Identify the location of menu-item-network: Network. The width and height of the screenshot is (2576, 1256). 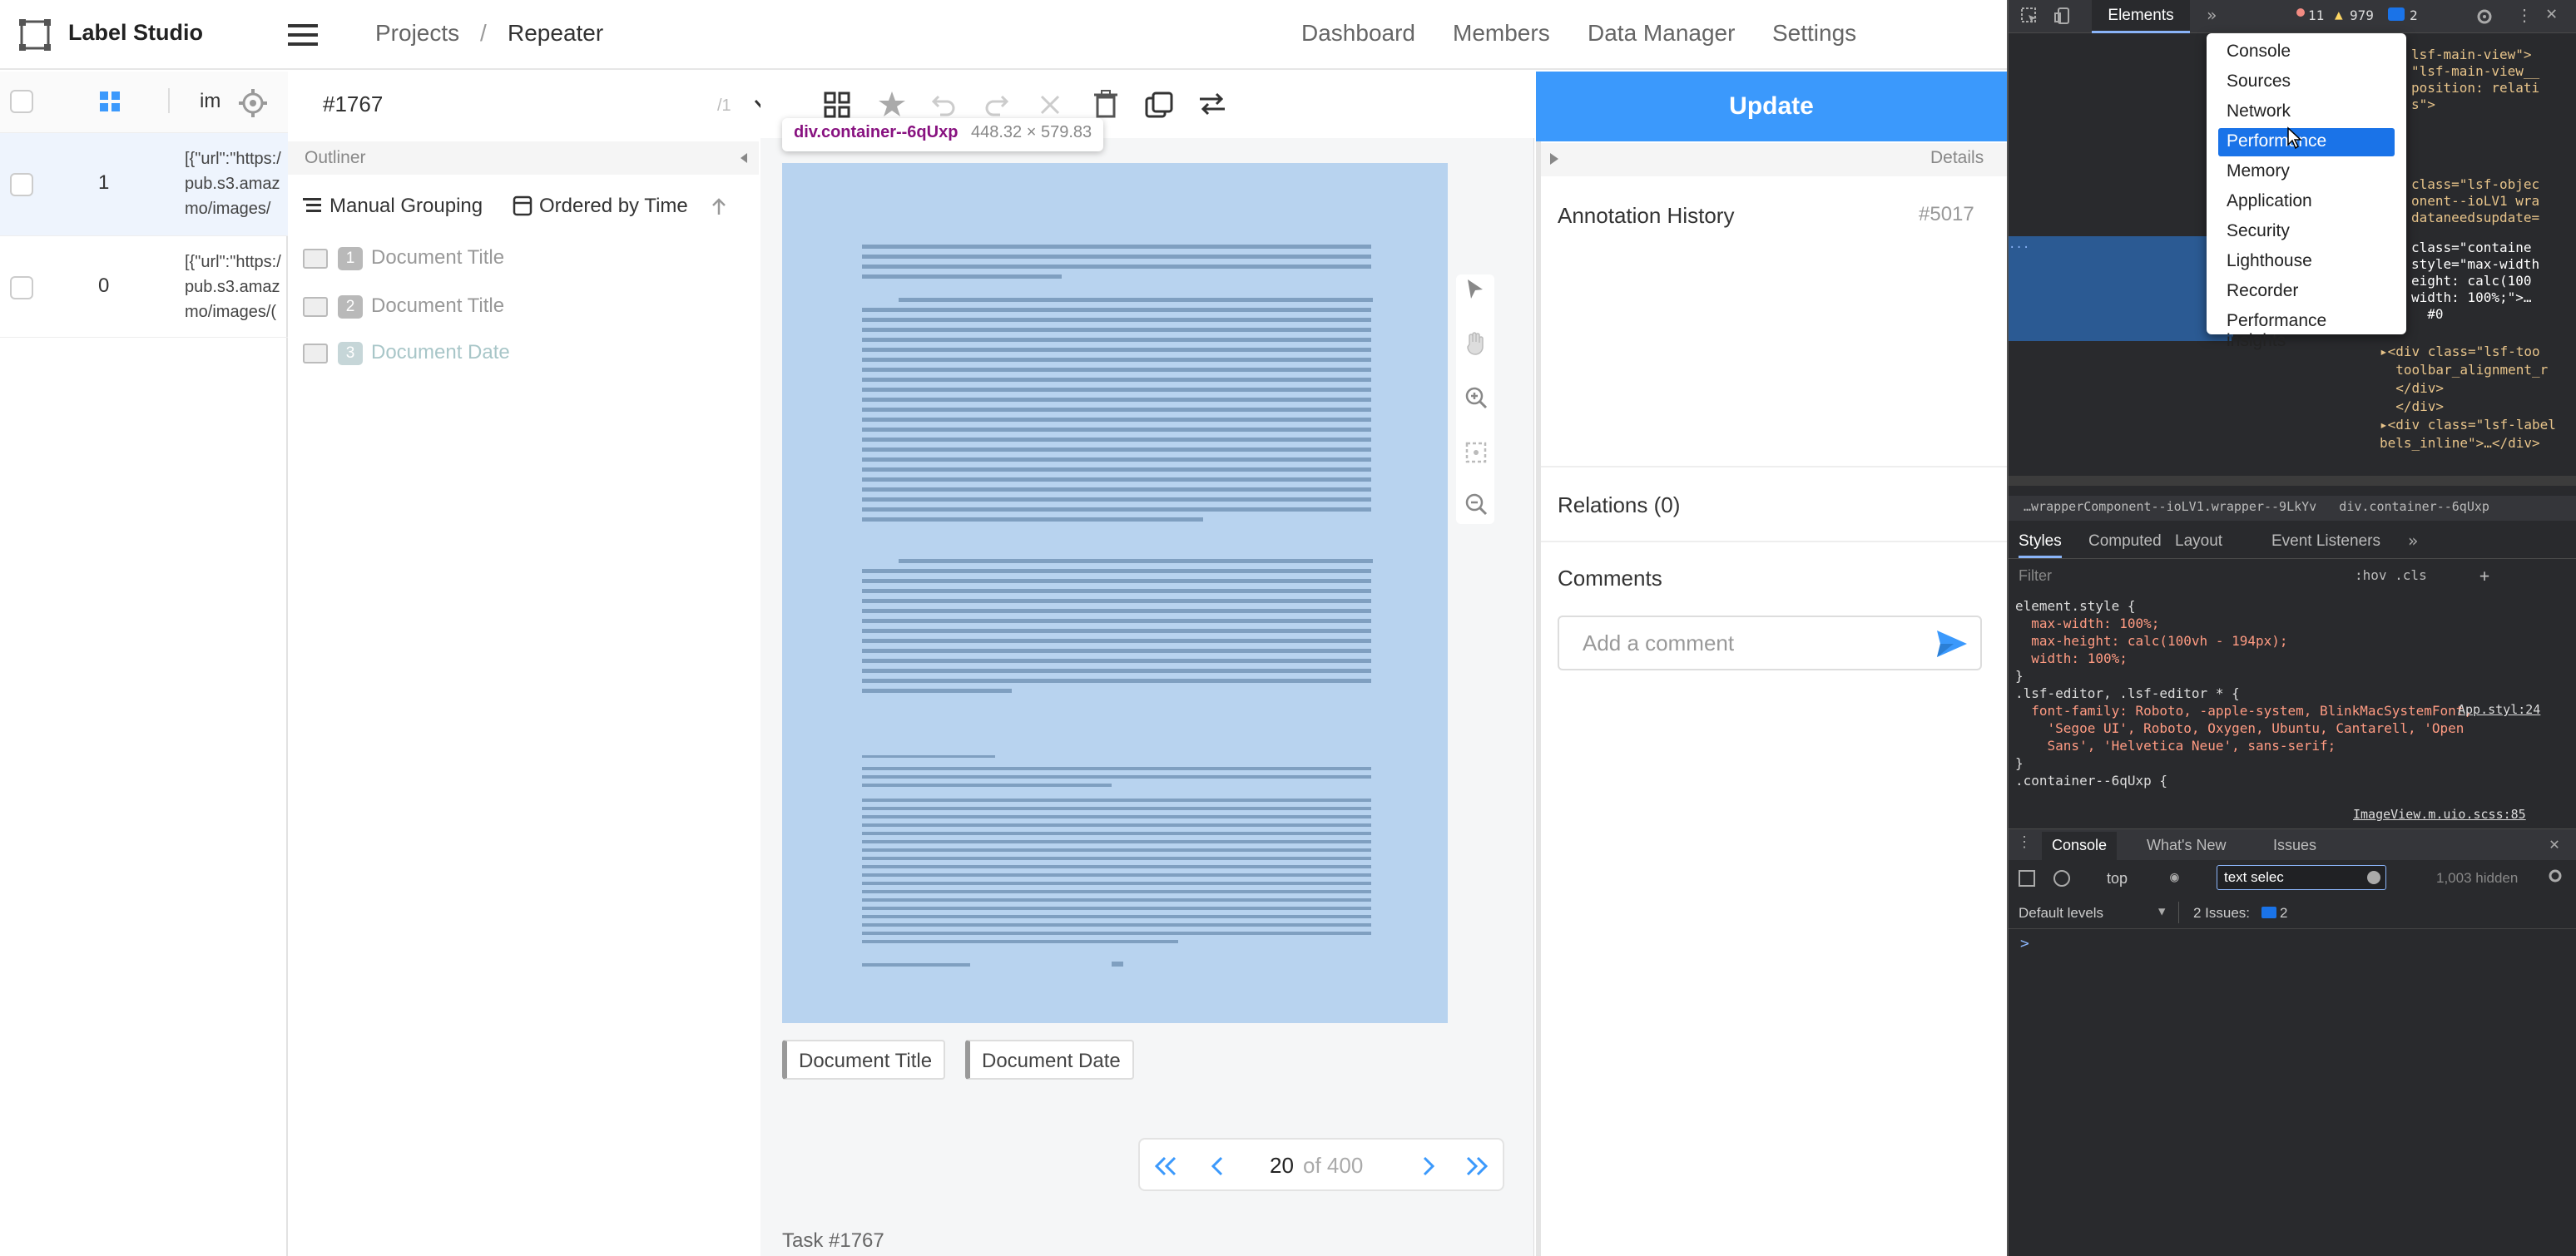
(2307, 112).